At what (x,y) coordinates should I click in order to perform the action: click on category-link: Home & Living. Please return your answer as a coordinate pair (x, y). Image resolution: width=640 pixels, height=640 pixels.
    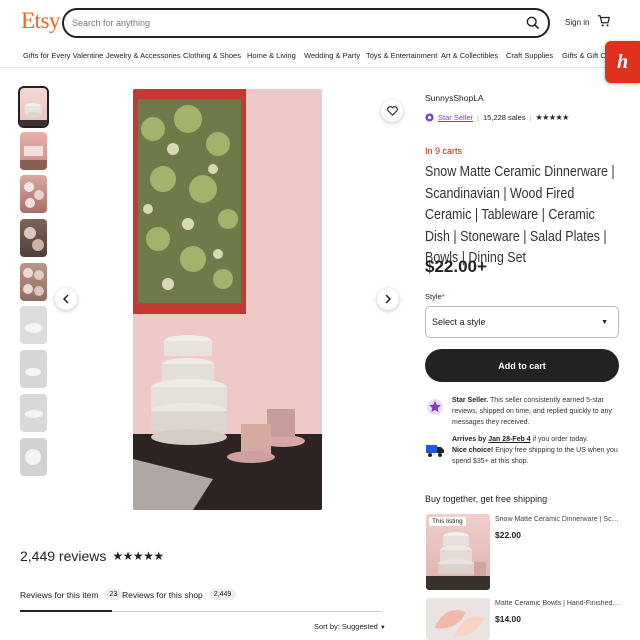
    Looking at the image, I should click on (271, 54).